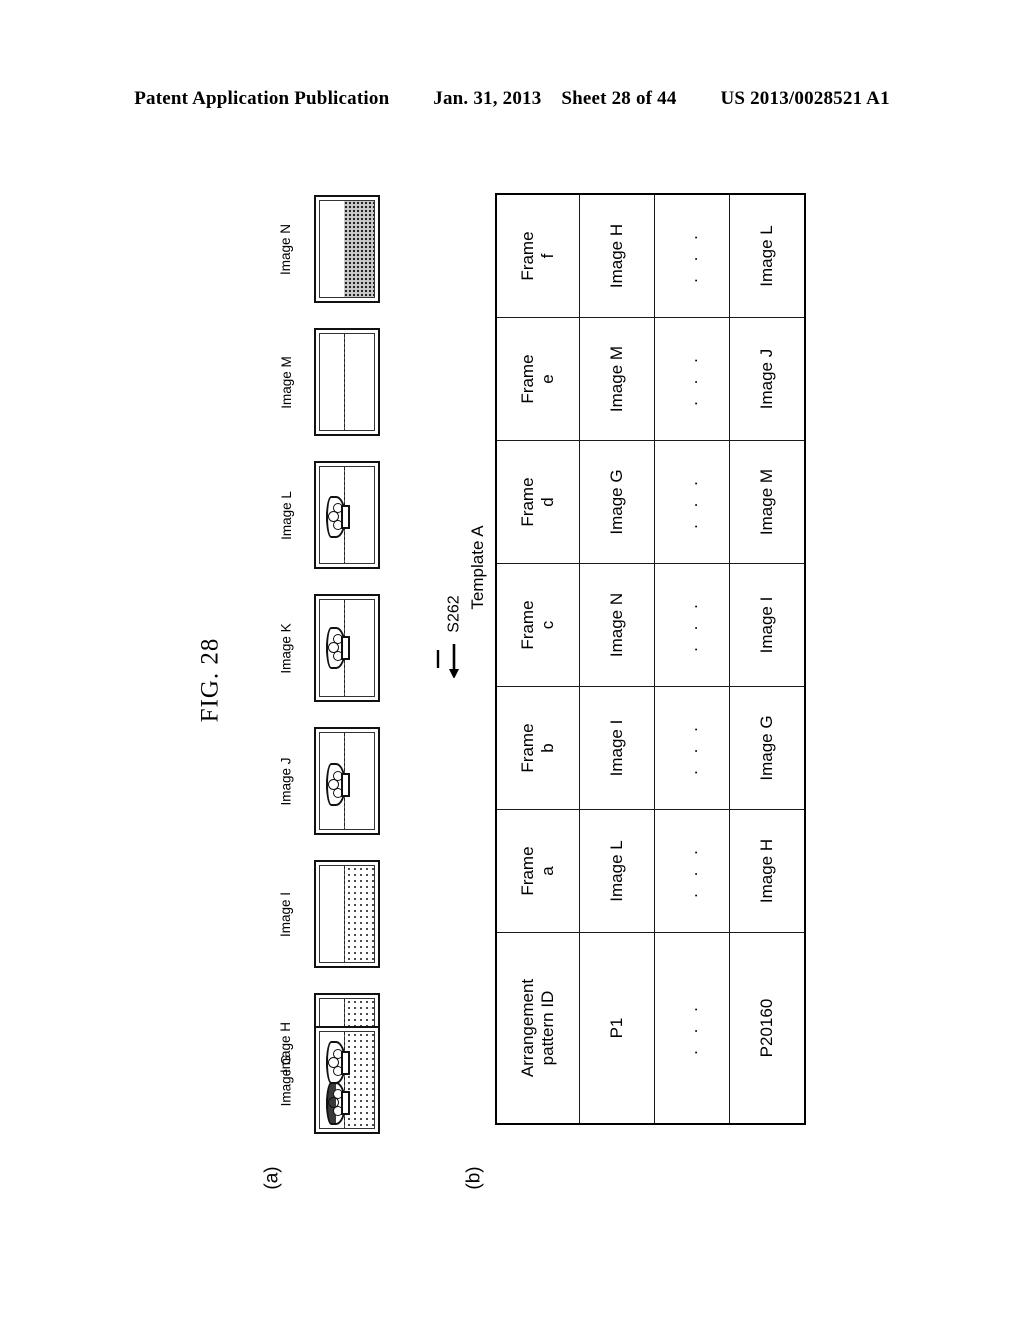 The height and width of the screenshot is (1320, 1024). Describe the element at coordinates (617, 748) in the screenshot. I see `cell-frame-b: Image I` at that location.